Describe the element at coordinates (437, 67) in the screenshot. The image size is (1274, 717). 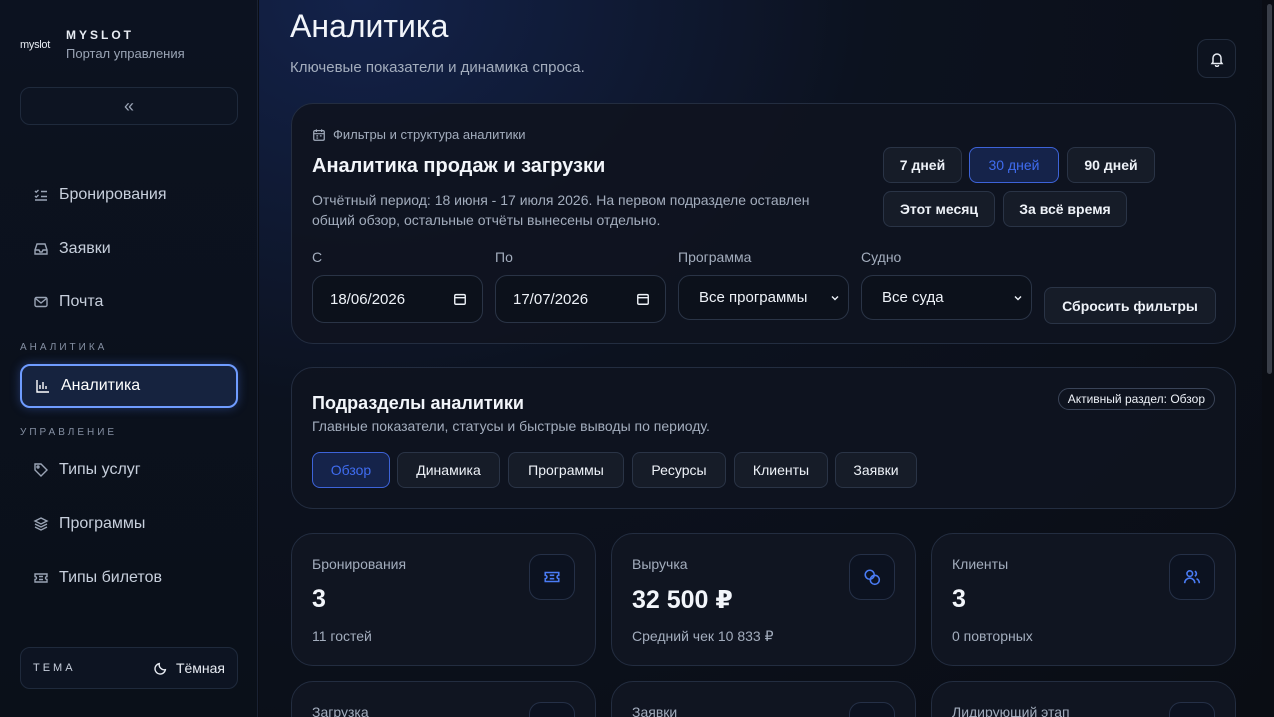
I see `page-subtitle: Ключевые показатели и динамика спроса.` at that location.